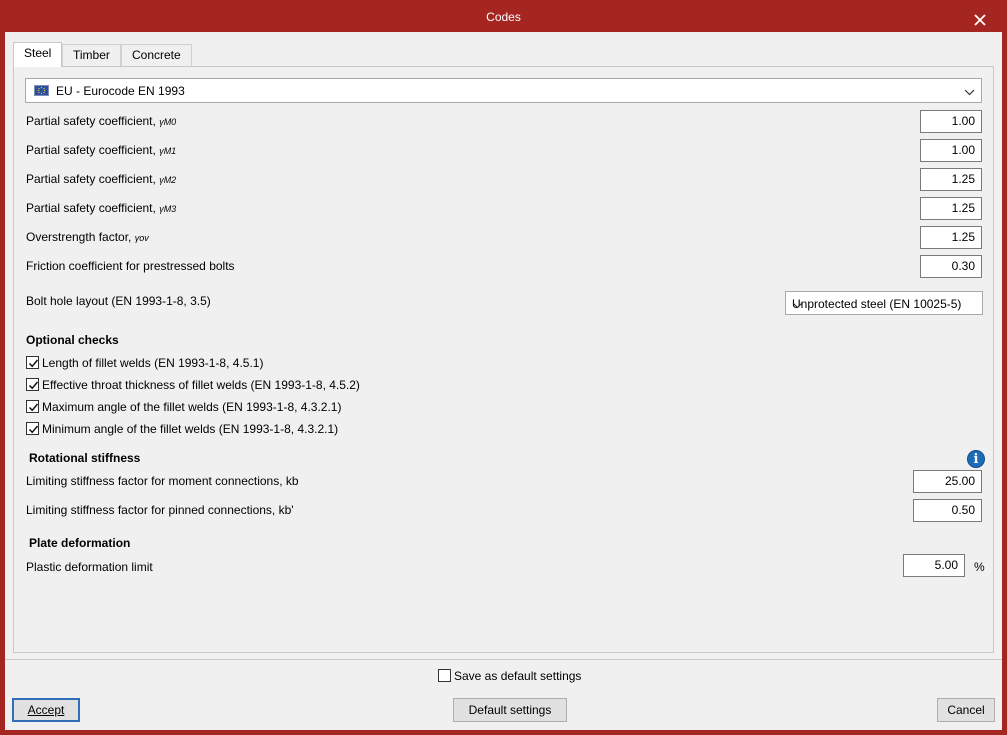  What do you see at coordinates (503, 90) in the screenshot?
I see `code-selector: EU - Eurocode EN 1993` at bounding box center [503, 90].